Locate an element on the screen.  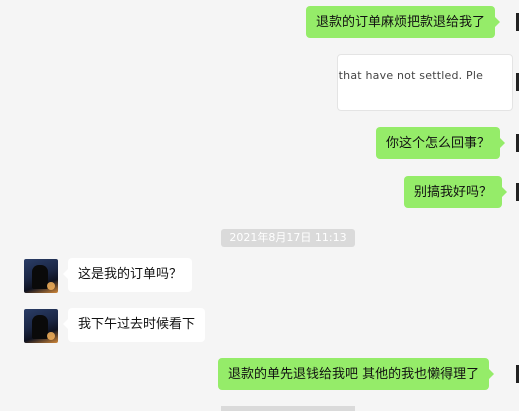
incoming-message: 我下午过去时候看下 is located at coordinates (134, 325).